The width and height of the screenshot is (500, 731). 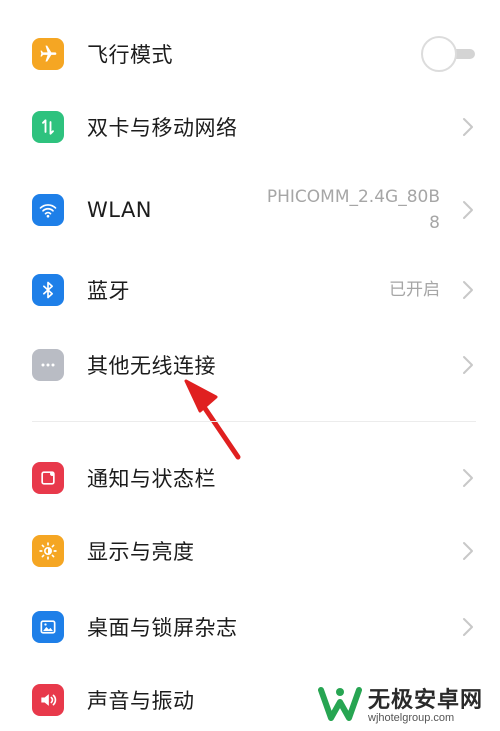 I want to click on wifi-icon, so click(x=48, y=210).